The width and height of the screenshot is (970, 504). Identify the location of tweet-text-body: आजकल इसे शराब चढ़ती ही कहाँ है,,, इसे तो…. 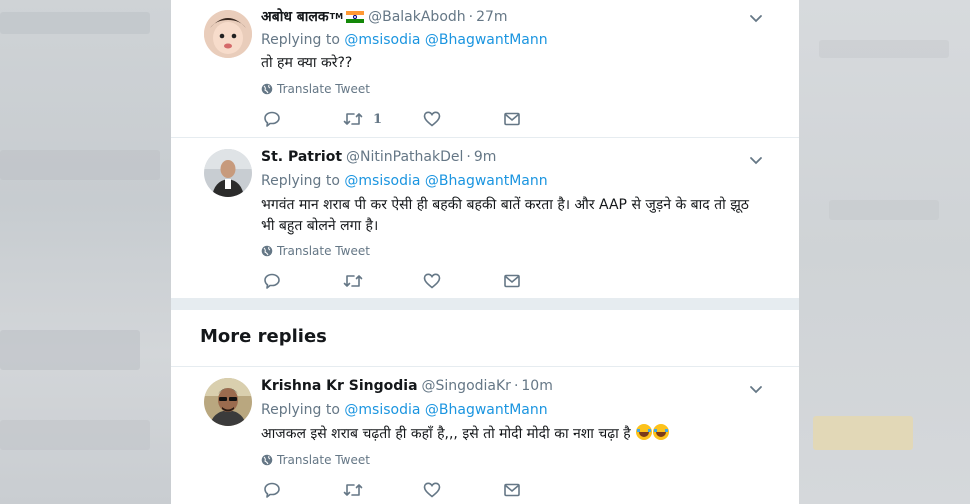
(446, 434).